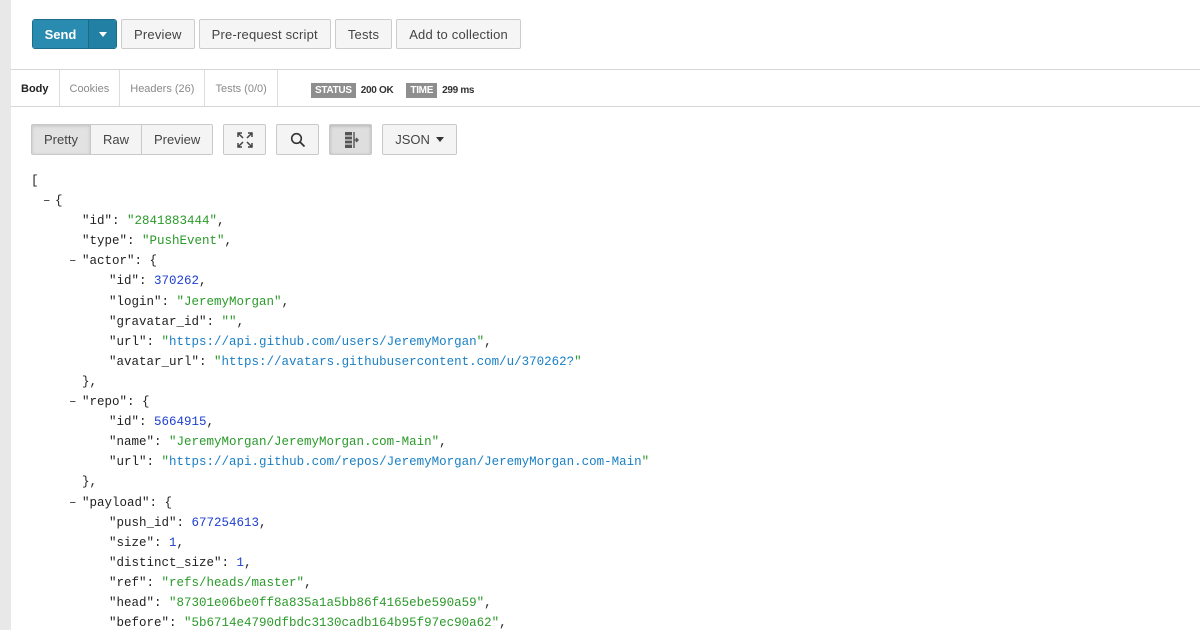 Image resolution: width=1200 pixels, height=630 pixels. Describe the element at coordinates (116, 502) in the screenshot. I see `code-token: "payload"` at that location.